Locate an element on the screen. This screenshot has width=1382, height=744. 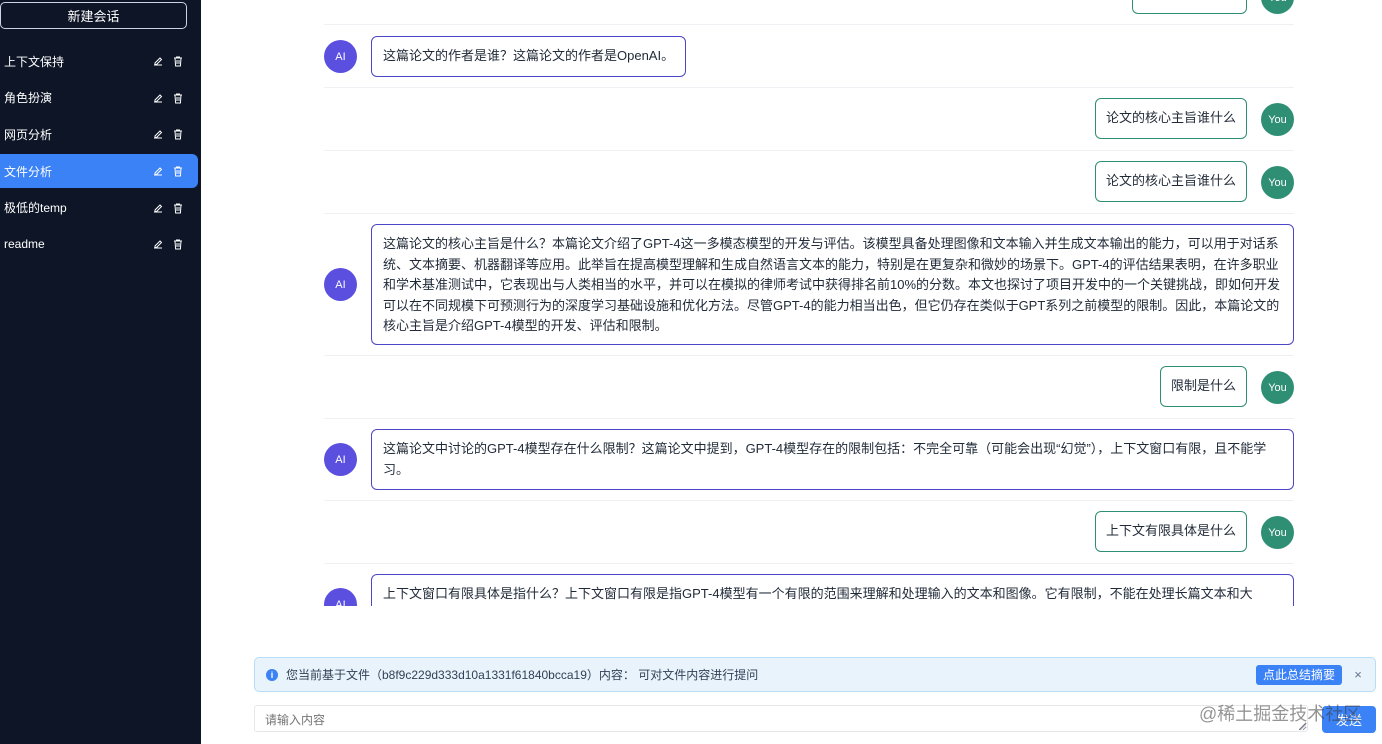
user-message-bubble: 限制是什么 is located at coordinates (1203, 386).